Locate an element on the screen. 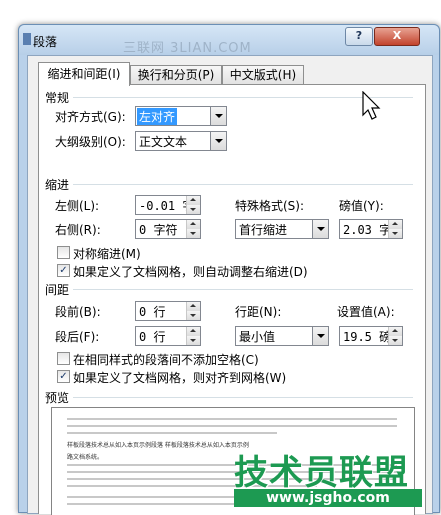 This screenshot has height=515, width=441. spacing-at-label: 设置值(A): is located at coordinates (366, 312).